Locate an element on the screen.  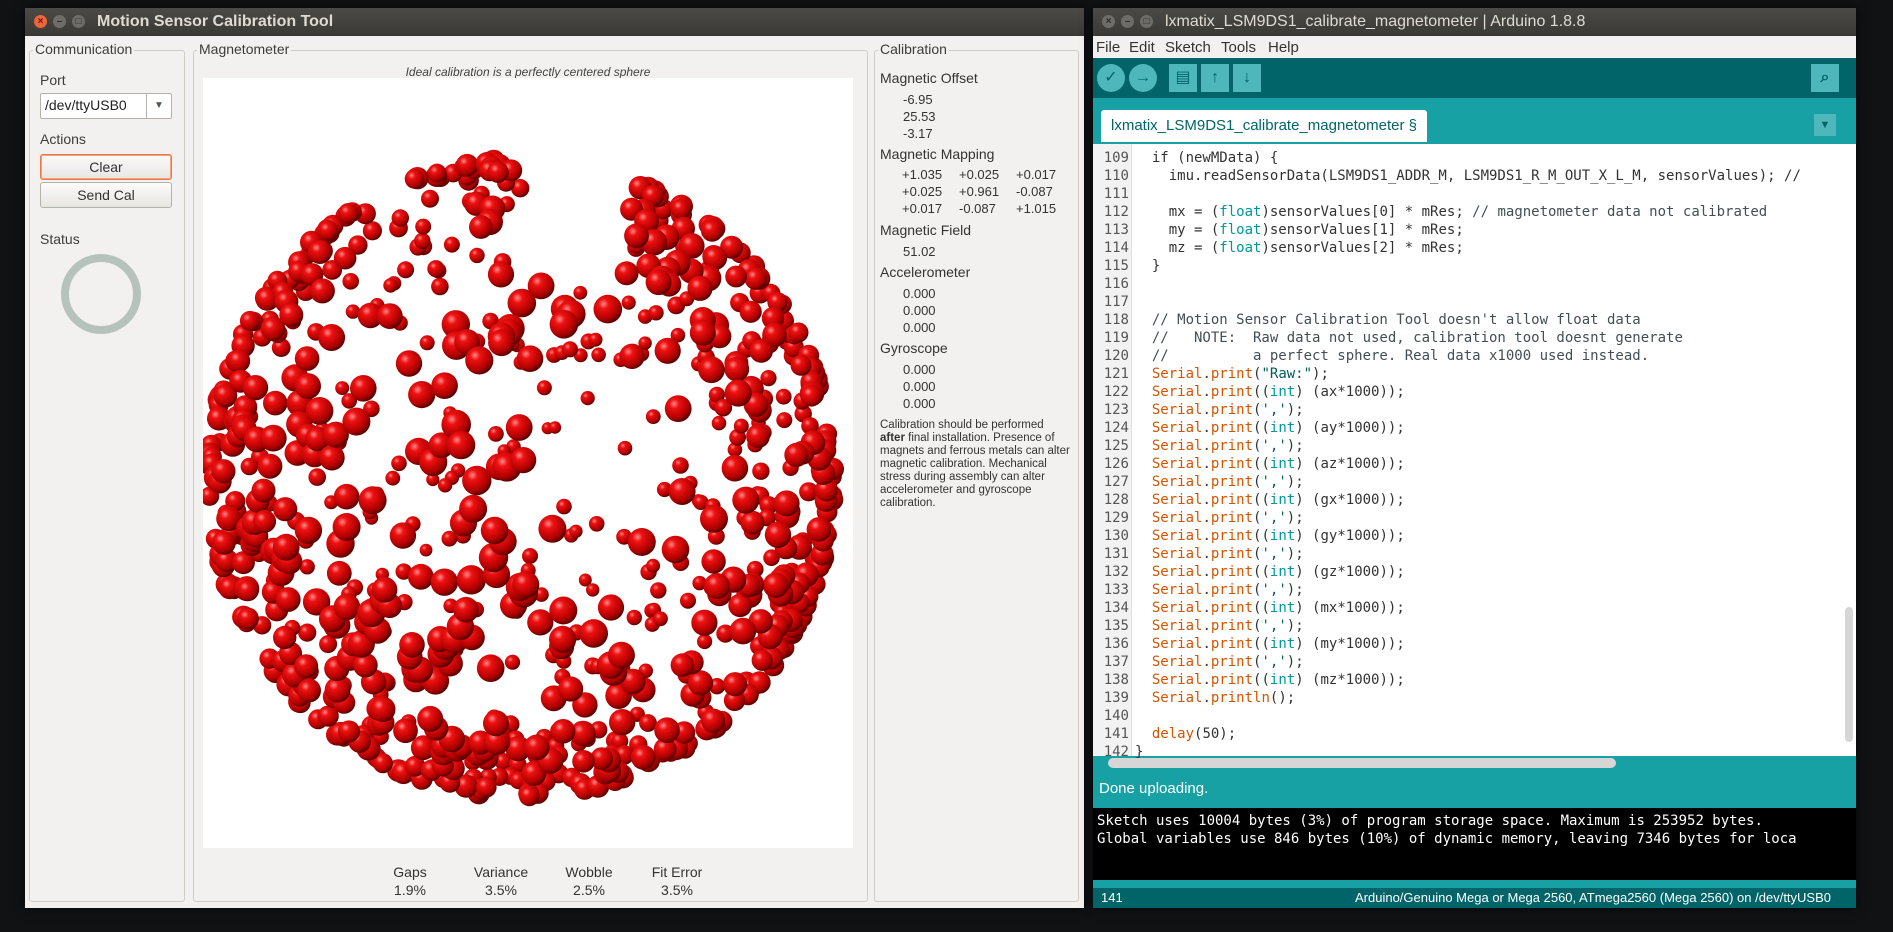
cal-window-title: Motion Sensor Calibration Tool is located at coordinates (215, 21).